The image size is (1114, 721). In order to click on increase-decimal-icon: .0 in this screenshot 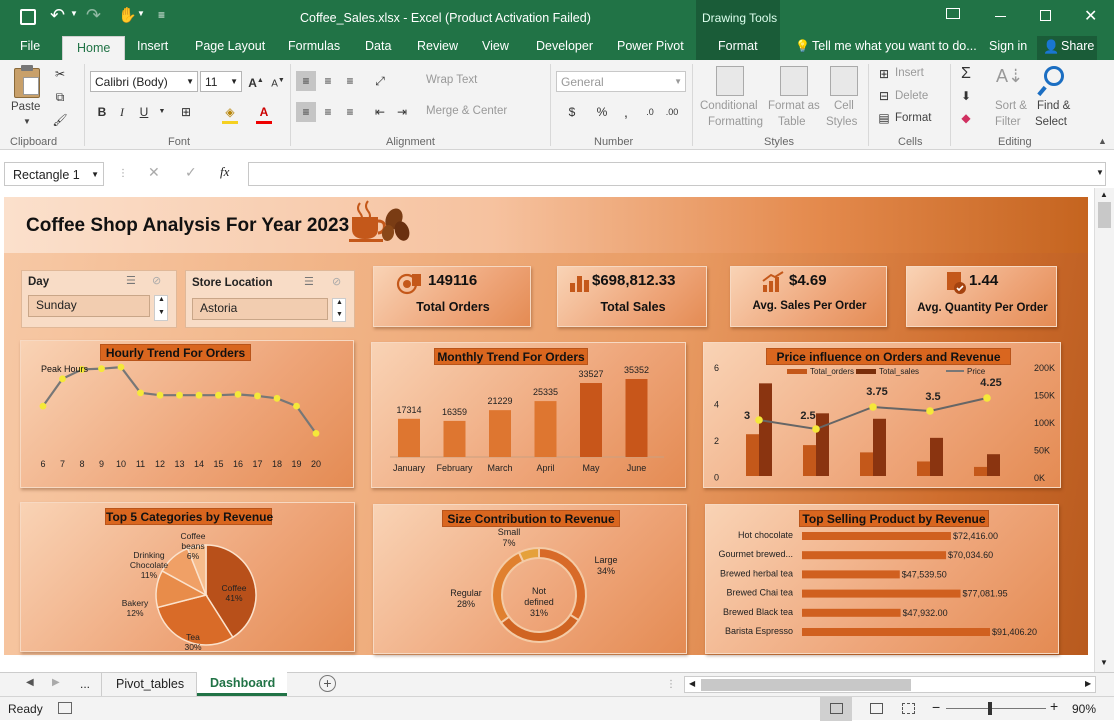, I will do `click(650, 112)`.